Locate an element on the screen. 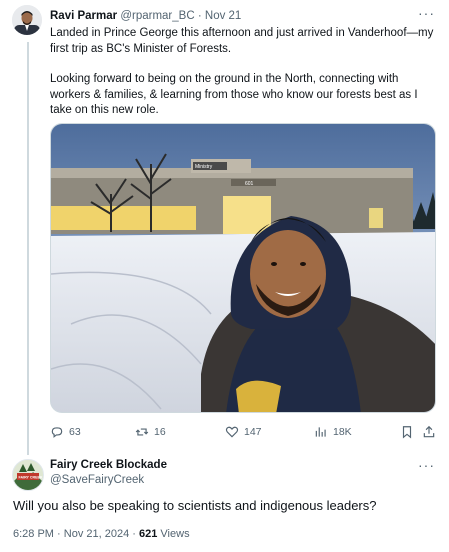 The height and width of the screenshot is (552, 449). share-icon is located at coordinates (429, 431).